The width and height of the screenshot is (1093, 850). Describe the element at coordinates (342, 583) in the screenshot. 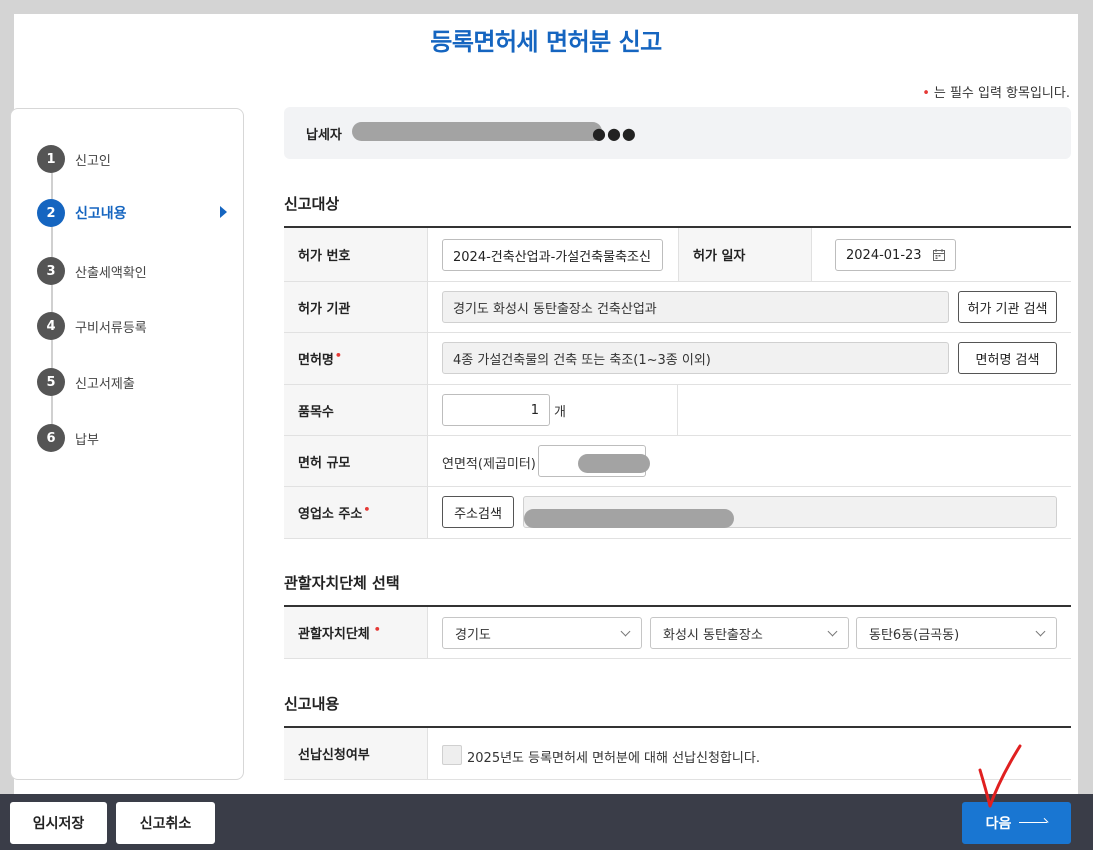

I see `section-title-jurisdiction: 관할자치단체 선택` at that location.